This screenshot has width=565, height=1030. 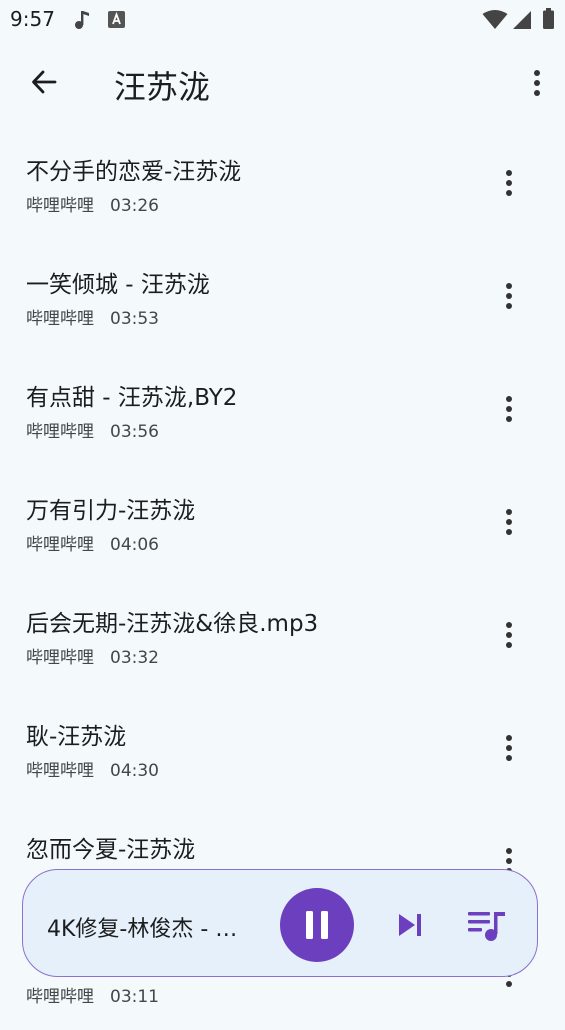 I want to click on song-meta: 哔哩哔哩 03:56, so click(x=92, y=429).